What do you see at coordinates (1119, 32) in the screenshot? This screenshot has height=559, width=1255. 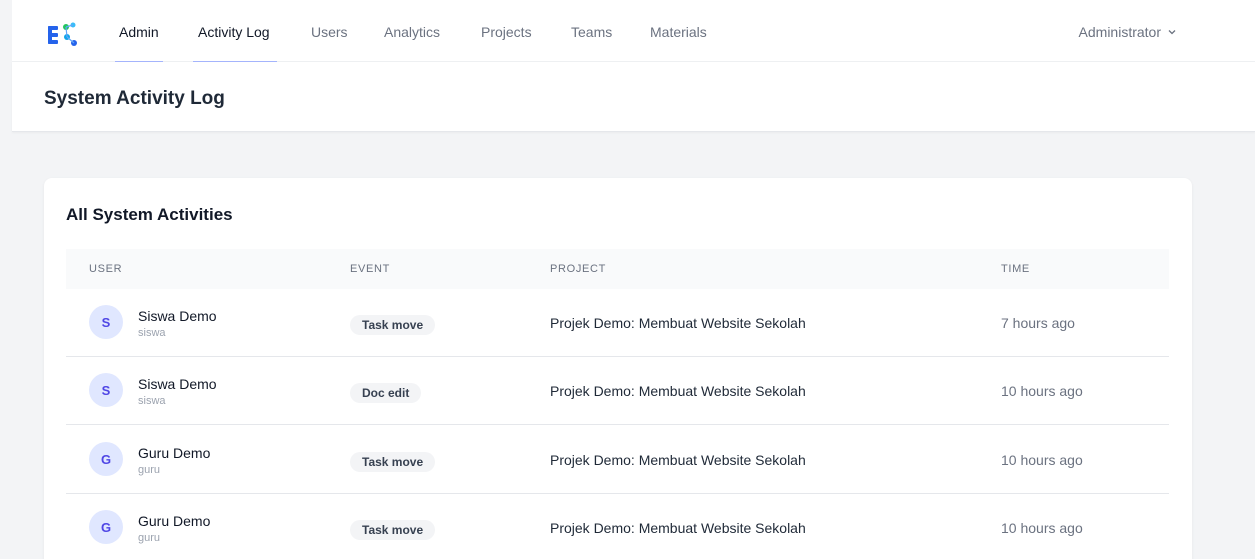 I see `user-menu-label: Administrator` at bounding box center [1119, 32].